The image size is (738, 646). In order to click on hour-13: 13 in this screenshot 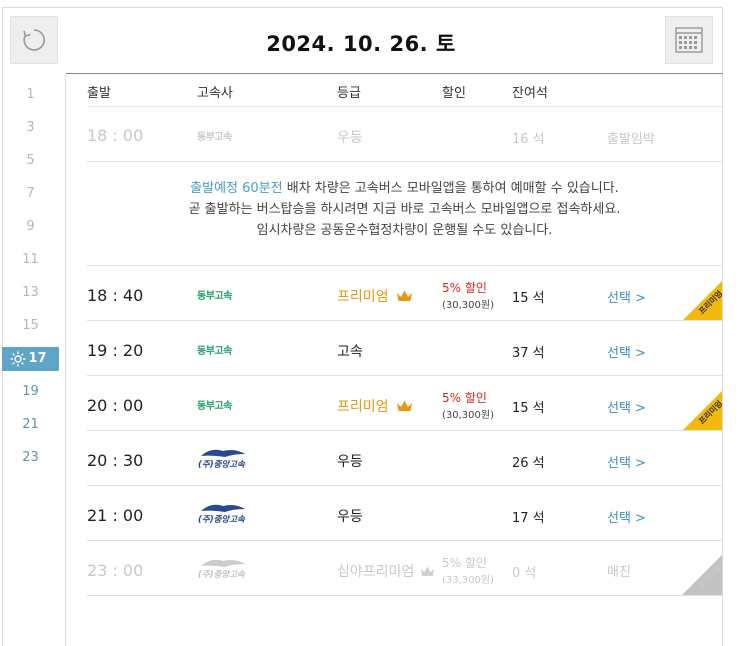, I will do `click(30, 292)`.